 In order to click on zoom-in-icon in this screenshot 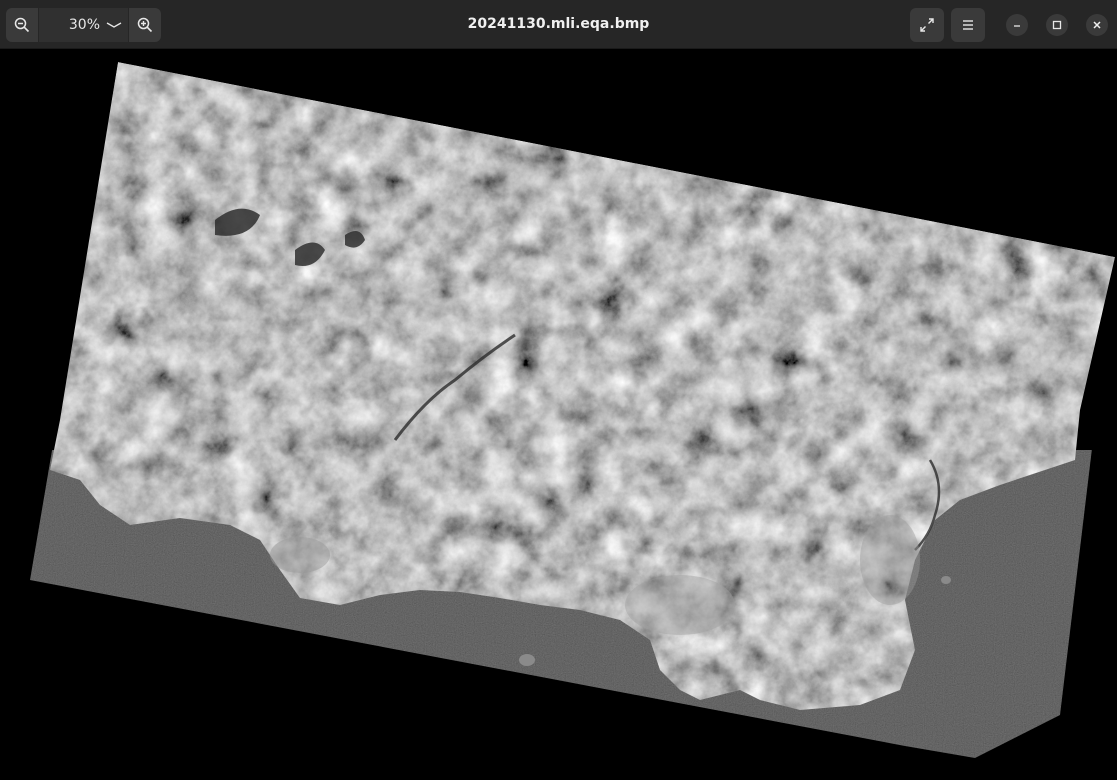, I will do `click(145, 25)`.